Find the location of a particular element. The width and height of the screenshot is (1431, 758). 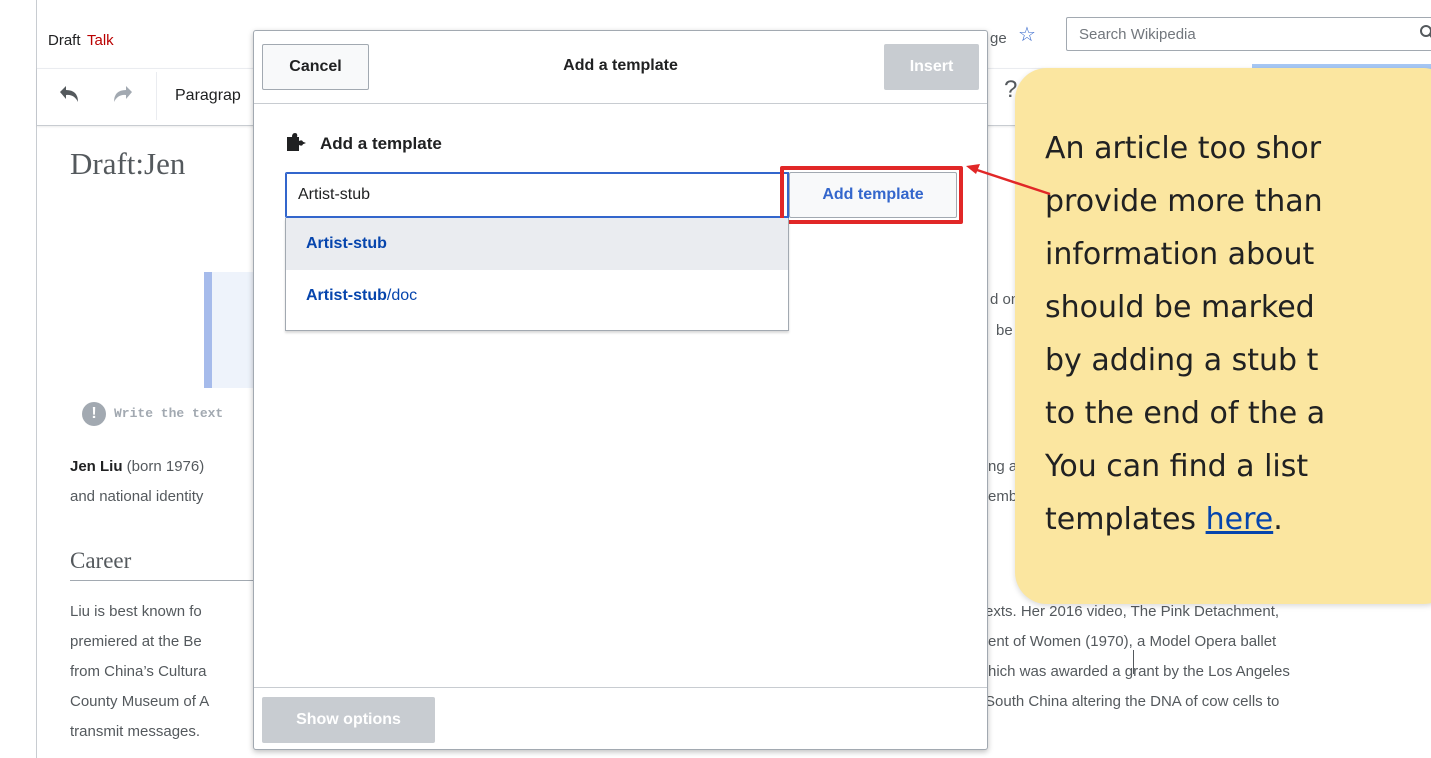

suggestion-item: Artist-stub is located at coordinates (537, 244).